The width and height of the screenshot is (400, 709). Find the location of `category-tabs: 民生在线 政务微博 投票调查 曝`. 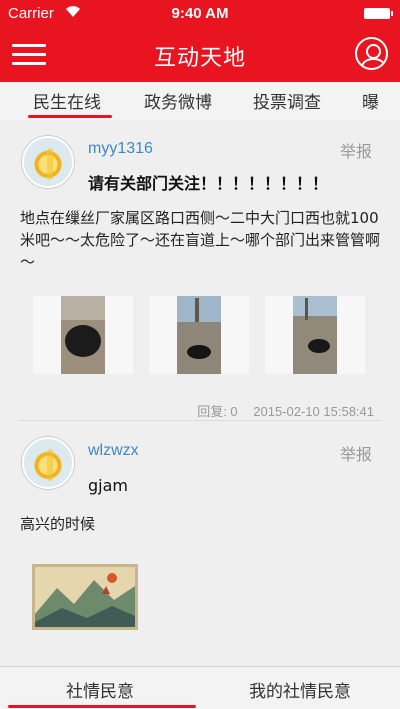

category-tabs: 民生在线 政务微博 投票调查 曝 is located at coordinates (200, 101).